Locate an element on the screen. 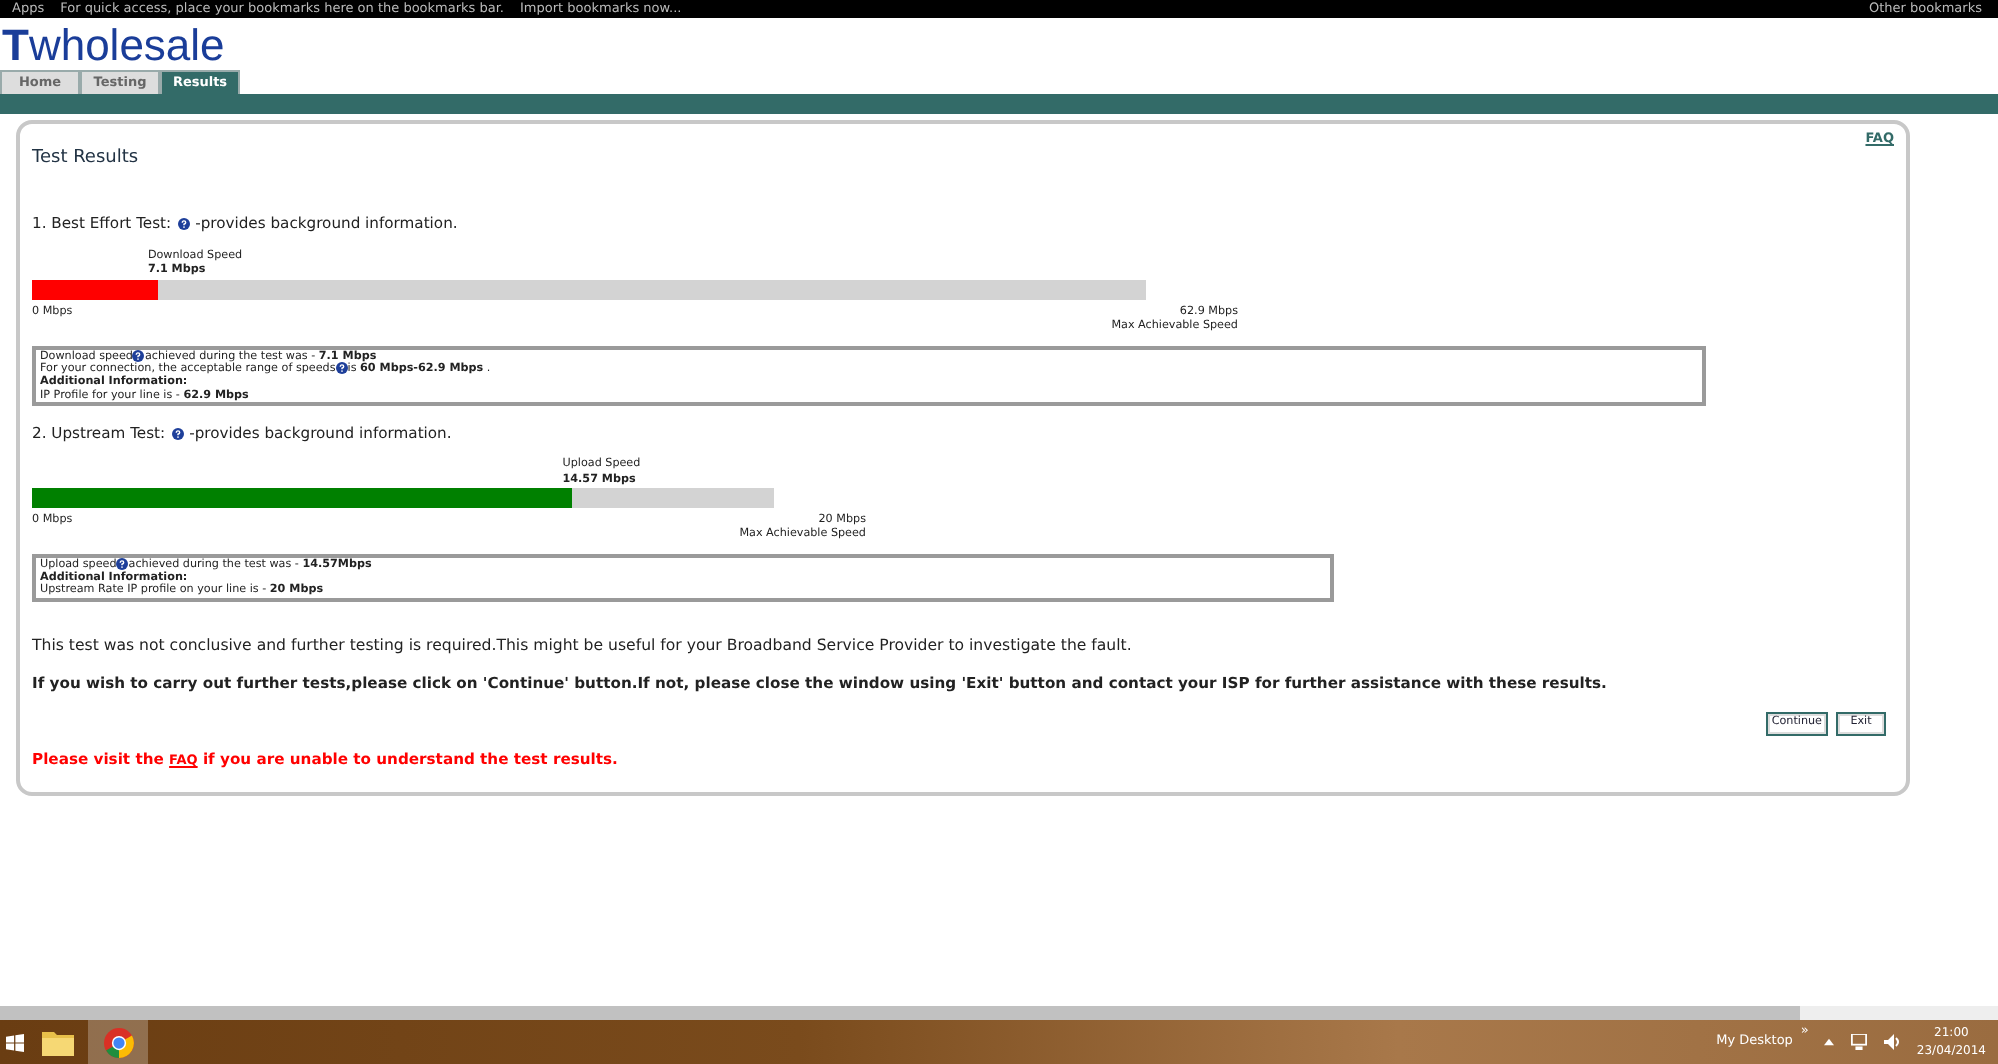  folder-icon is located at coordinates (58, 1042).